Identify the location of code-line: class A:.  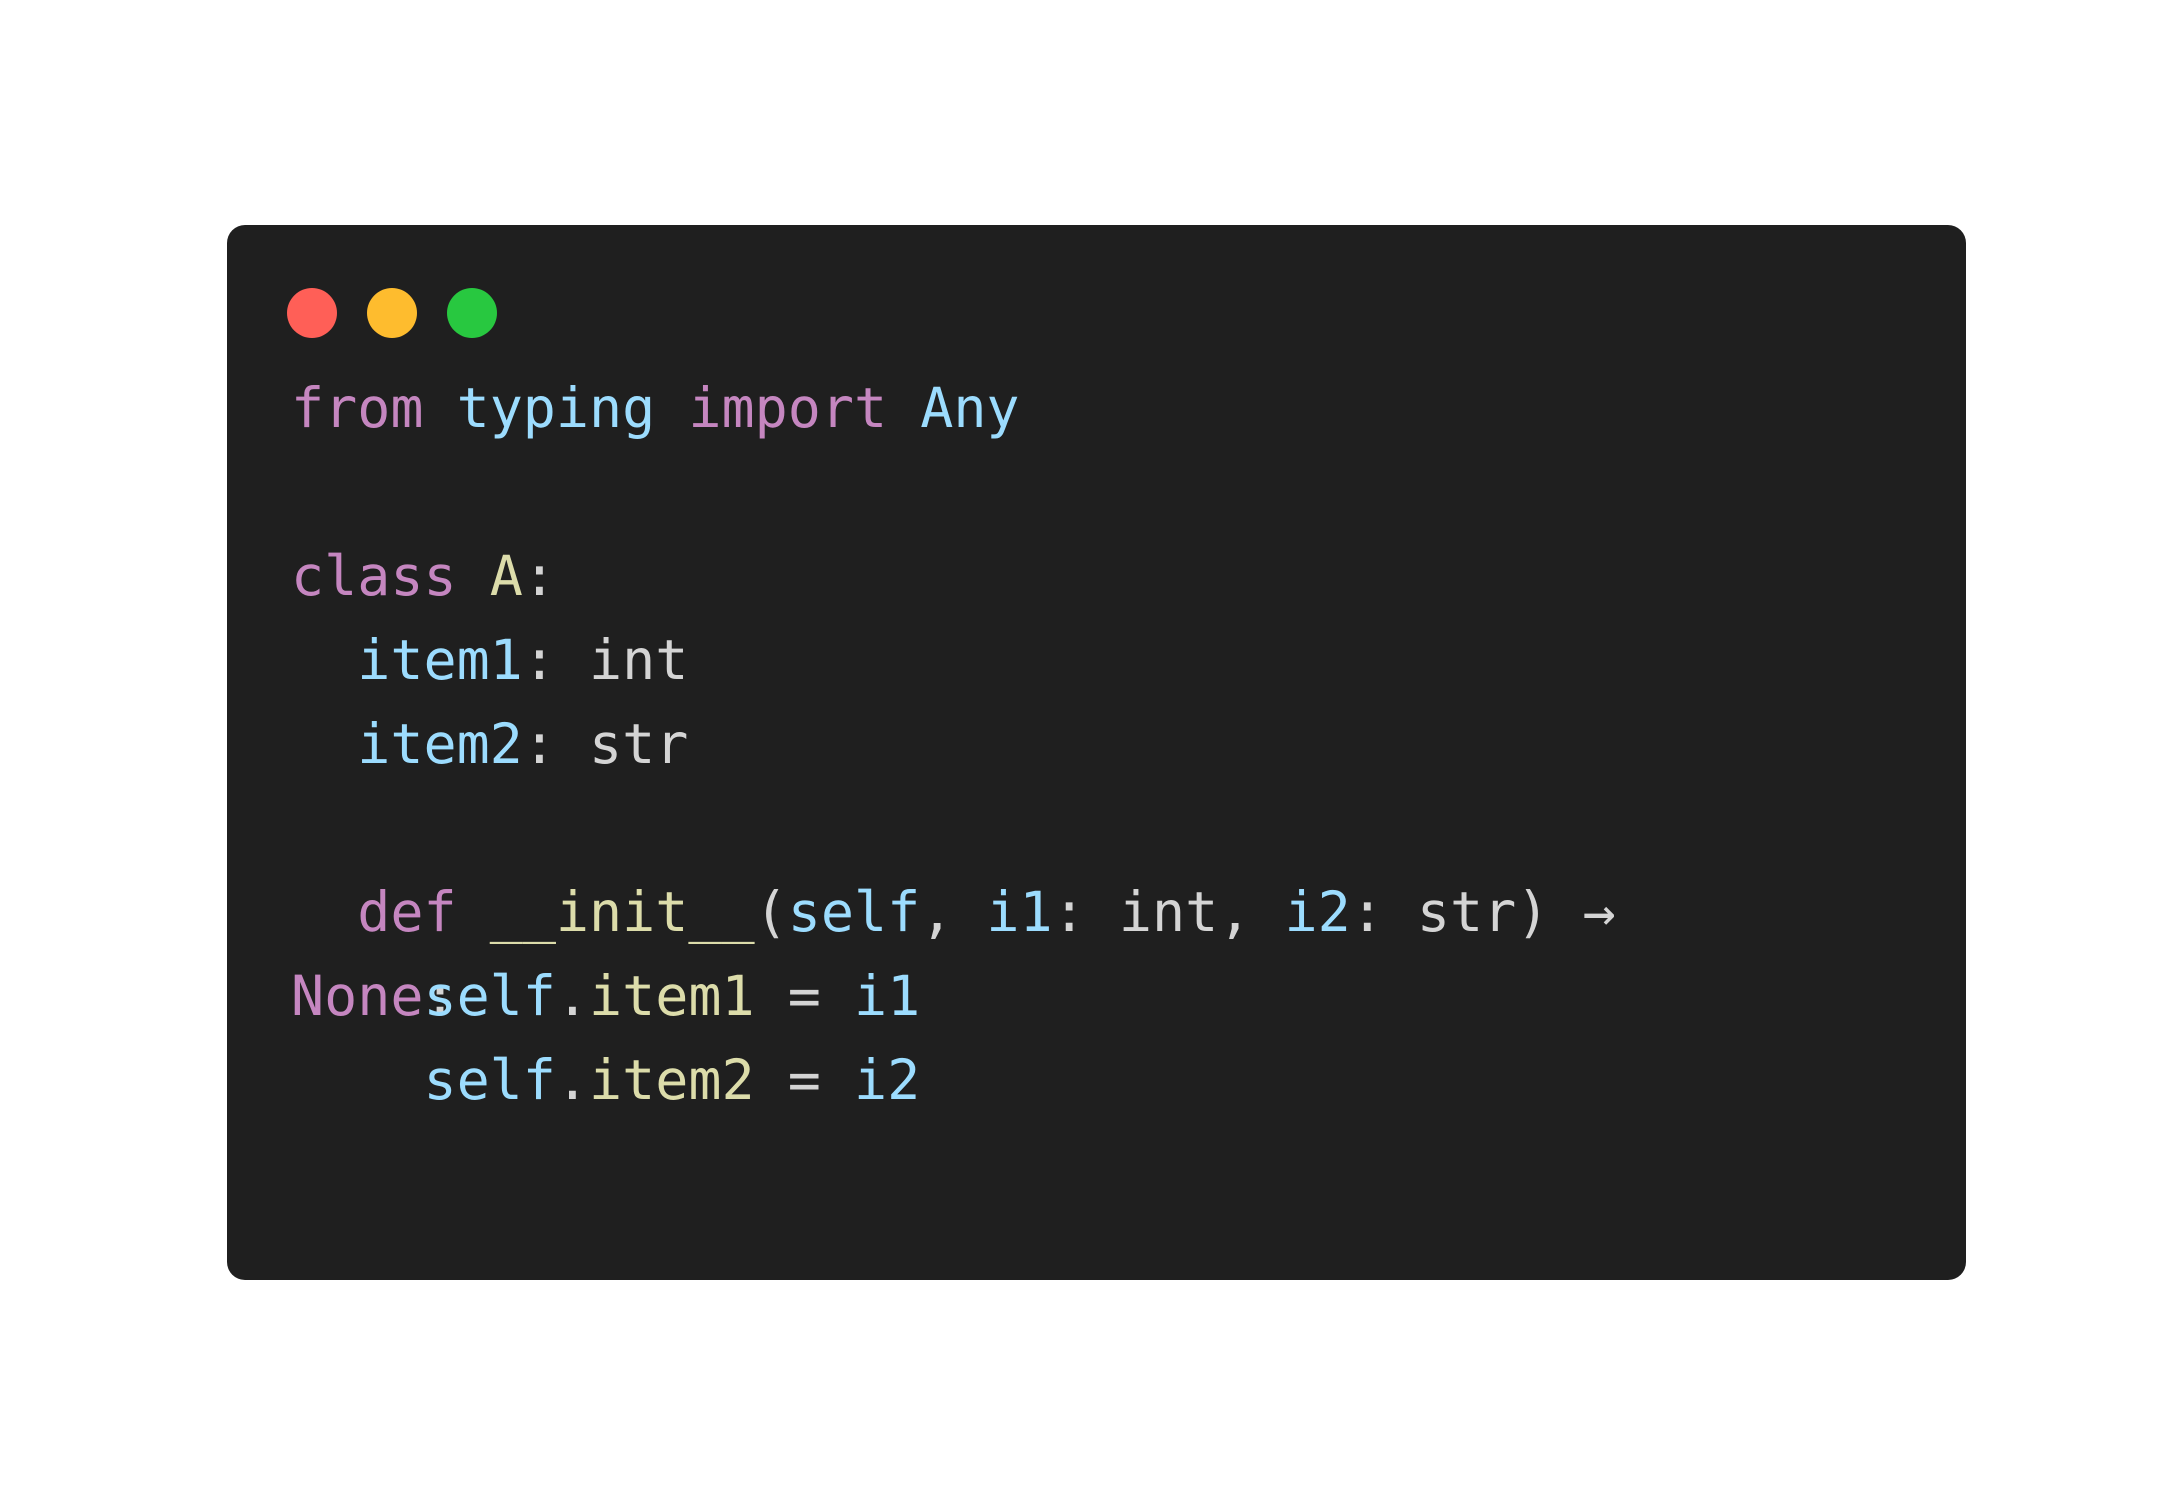
(423, 576).